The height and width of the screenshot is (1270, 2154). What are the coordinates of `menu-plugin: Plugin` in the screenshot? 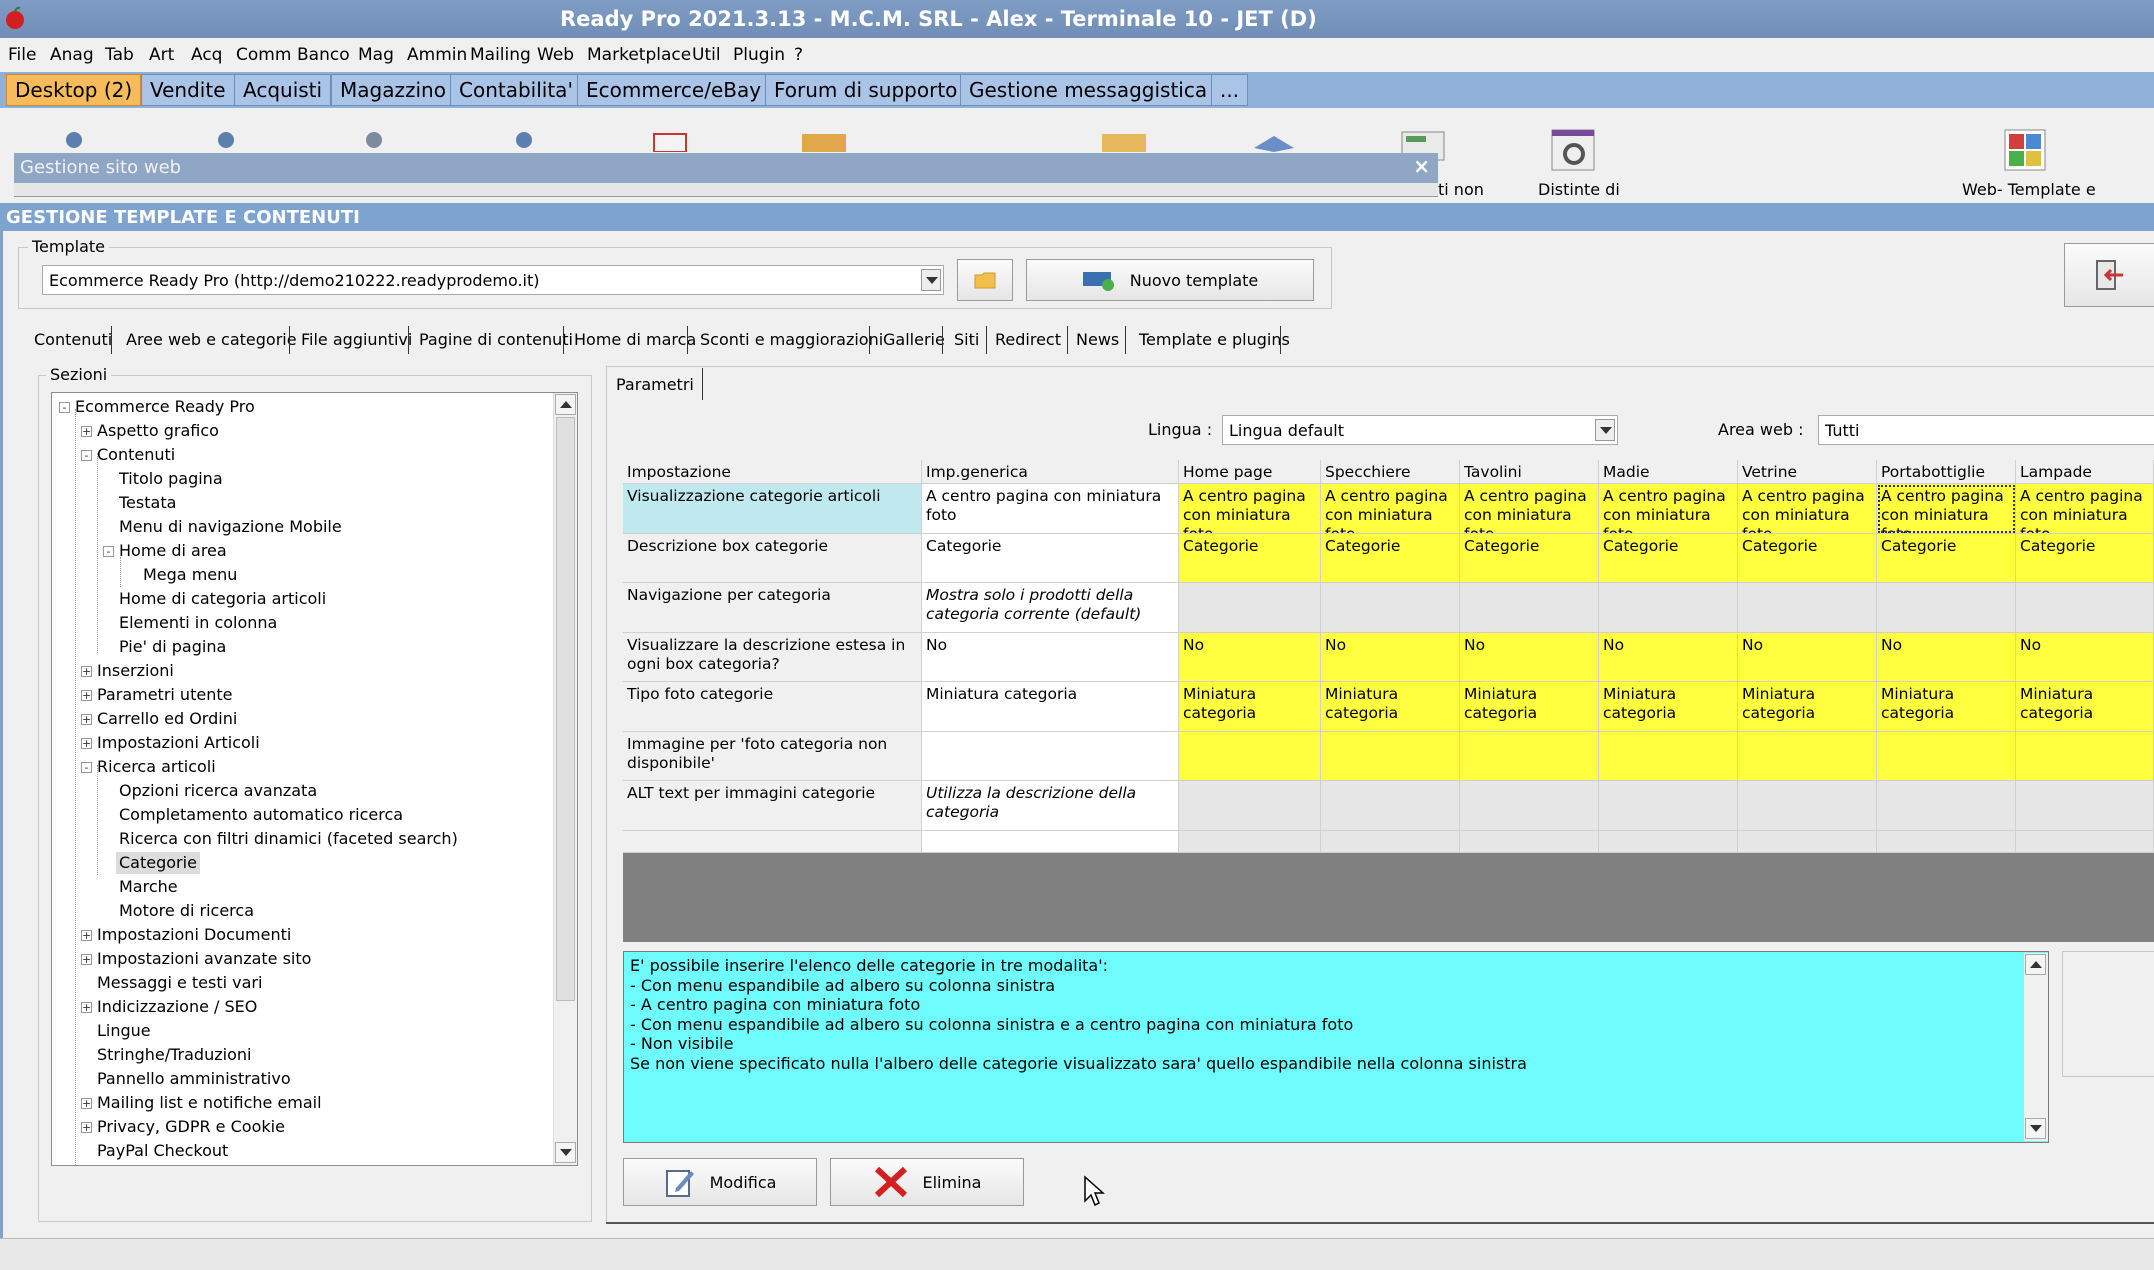 It's located at (759, 55).